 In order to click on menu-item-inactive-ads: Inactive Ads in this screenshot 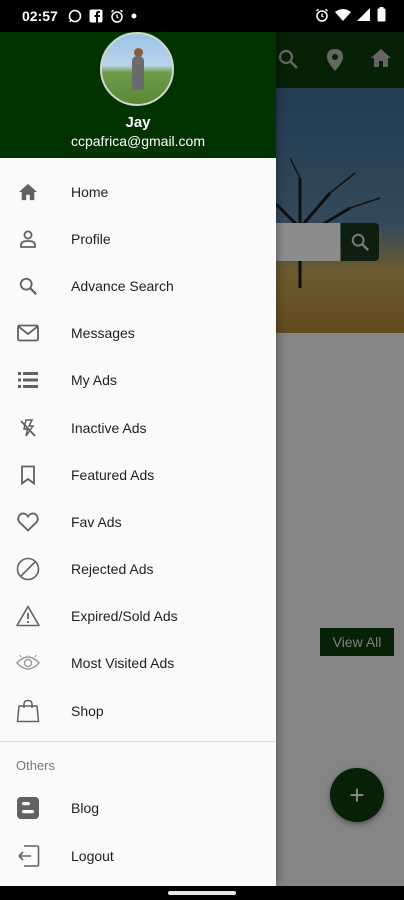, I will do `click(138, 427)`.